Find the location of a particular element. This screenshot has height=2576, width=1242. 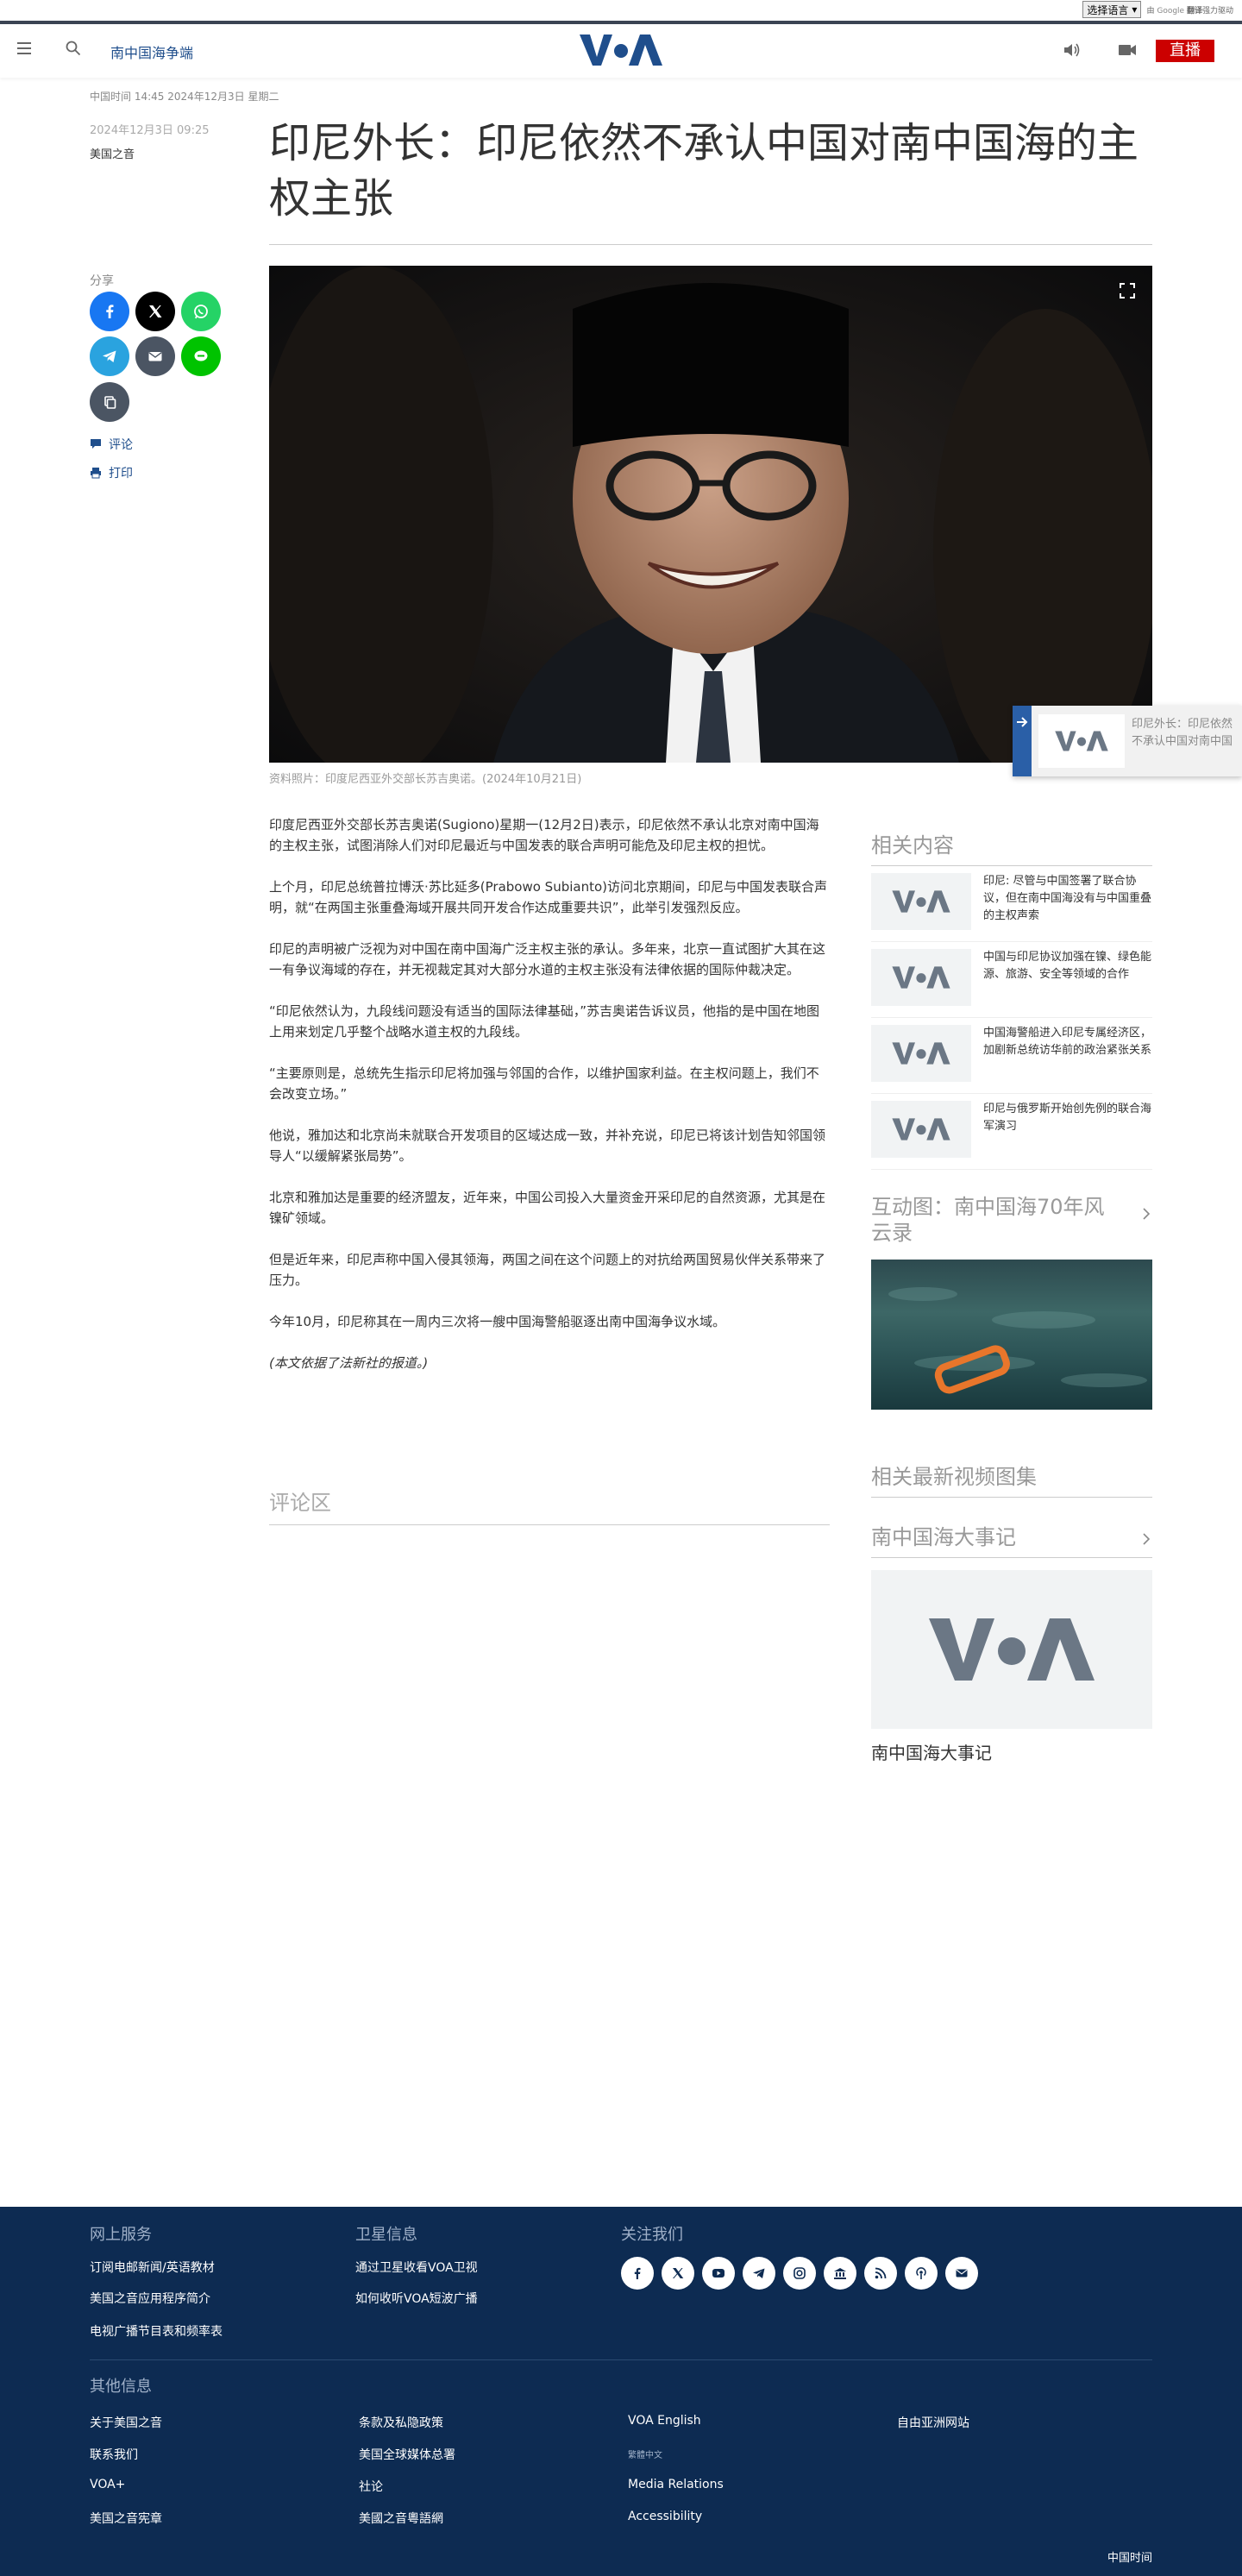

live-button: 直播 is located at coordinates (1185, 51).